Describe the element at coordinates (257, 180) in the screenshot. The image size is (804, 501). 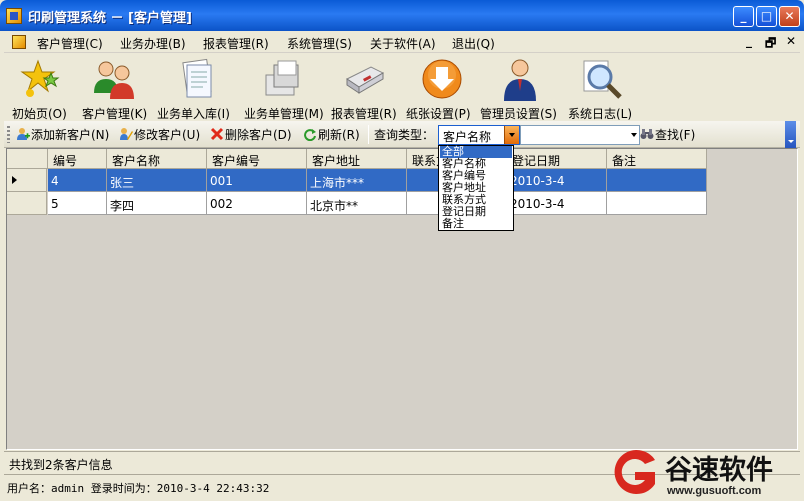
I see `table-cell: 001` at that location.